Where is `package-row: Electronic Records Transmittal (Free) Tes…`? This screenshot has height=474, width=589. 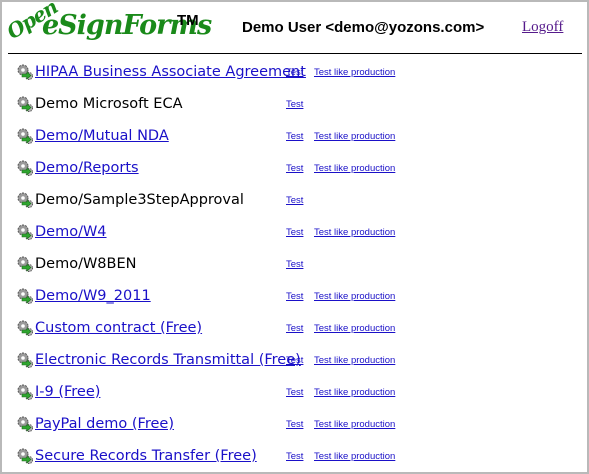 package-row: Electronic Records Transmittal (Free) Tes… is located at coordinates (294, 361).